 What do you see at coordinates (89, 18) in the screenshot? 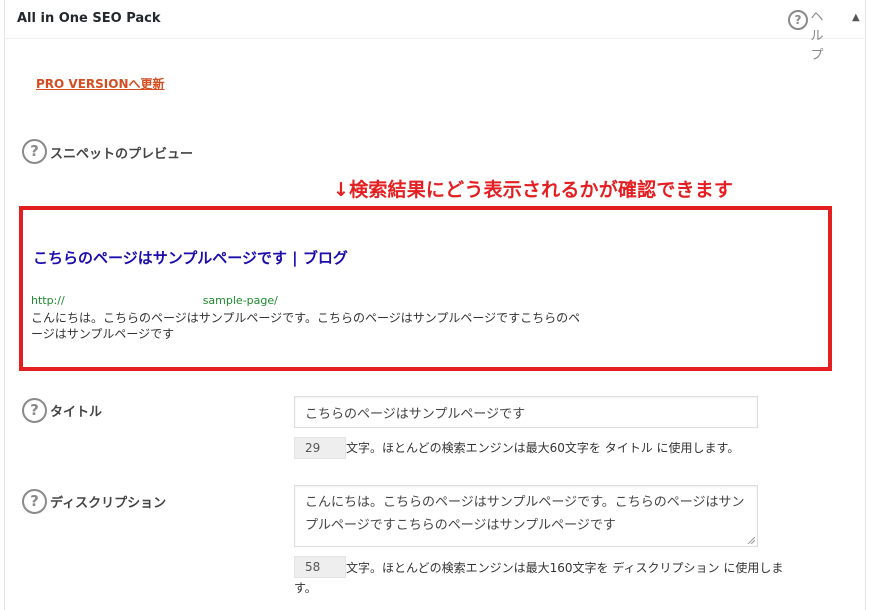
I see `metabox-title: All in One SEO Pack` at bounding box center [89, 18].